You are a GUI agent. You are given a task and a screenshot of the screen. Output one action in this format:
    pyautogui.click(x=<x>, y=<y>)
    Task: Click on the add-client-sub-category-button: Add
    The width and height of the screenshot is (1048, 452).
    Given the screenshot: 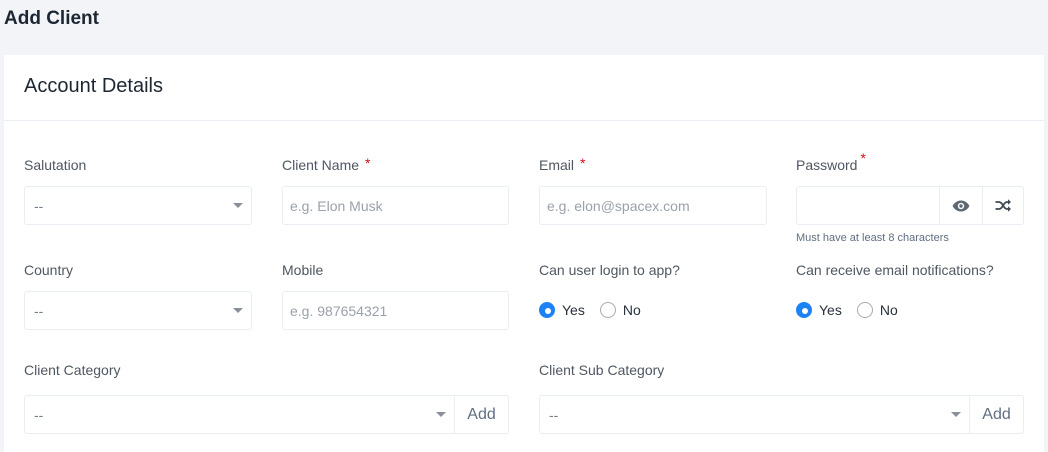 What is the action you would take?
    pyautogui.click(x=996, y=414)
    